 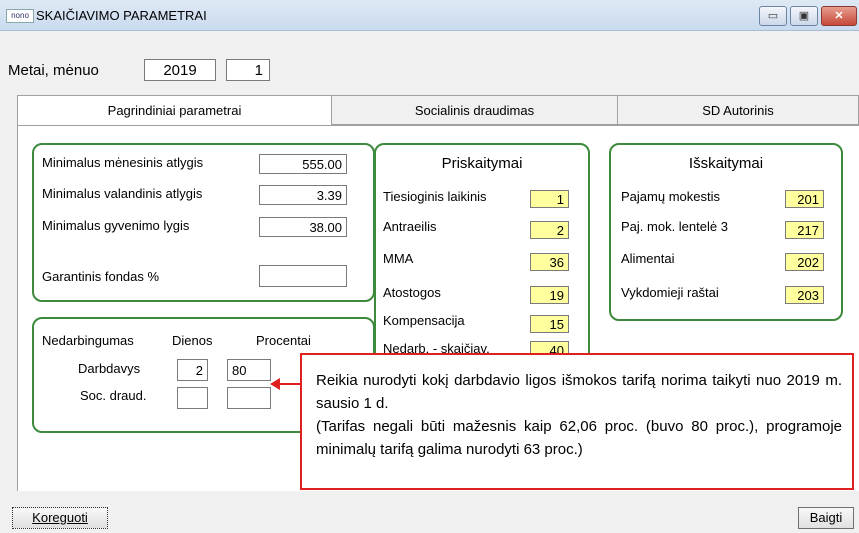 I want to click on soc-insurance-label: Soc. draud., so click(x=113, y=395).